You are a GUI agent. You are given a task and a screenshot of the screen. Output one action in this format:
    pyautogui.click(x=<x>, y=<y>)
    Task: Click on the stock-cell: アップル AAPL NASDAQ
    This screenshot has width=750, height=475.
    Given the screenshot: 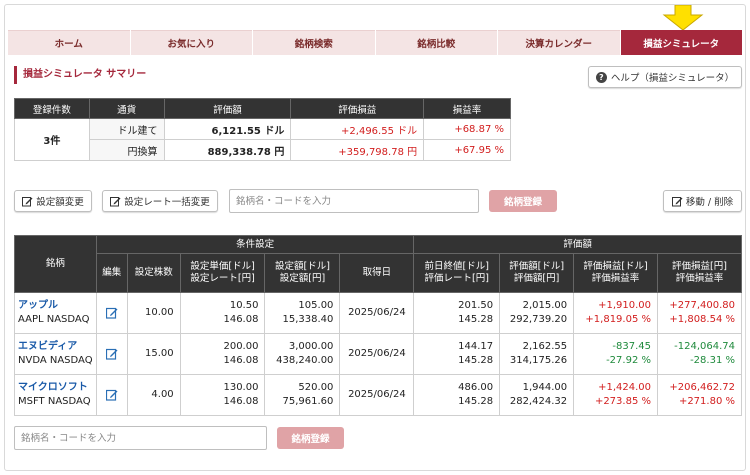 What is the action you would take?
    pyautogui.click(x=55, y=313)
    